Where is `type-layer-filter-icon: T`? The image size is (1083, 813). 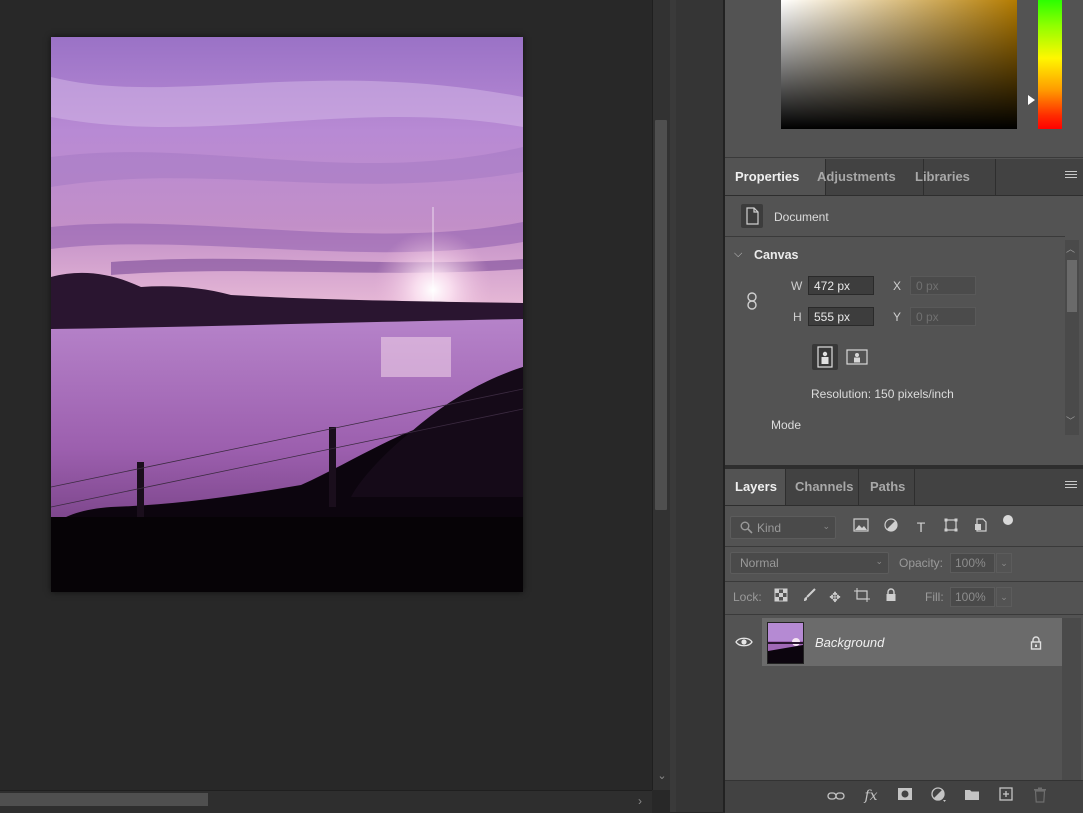
type-layer-filter-icon: T is located at coordinates (921, 527).